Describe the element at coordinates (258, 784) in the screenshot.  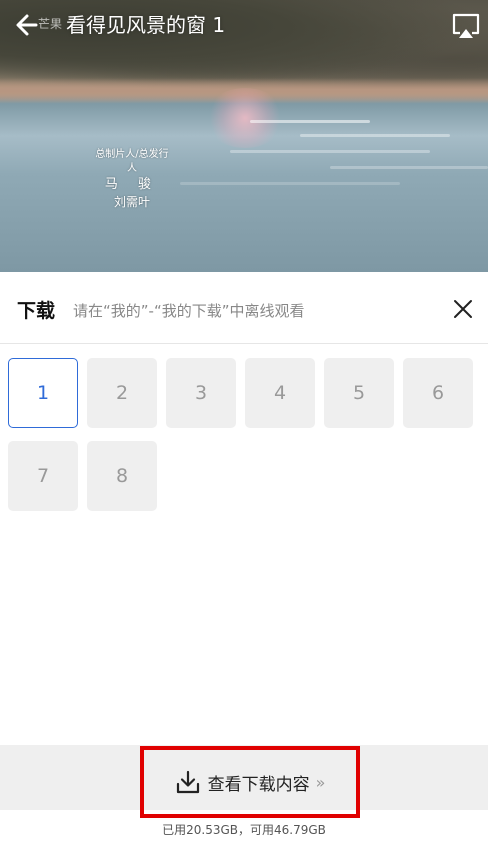
I see `view-downloads-label: 查看下载内容` at that location.